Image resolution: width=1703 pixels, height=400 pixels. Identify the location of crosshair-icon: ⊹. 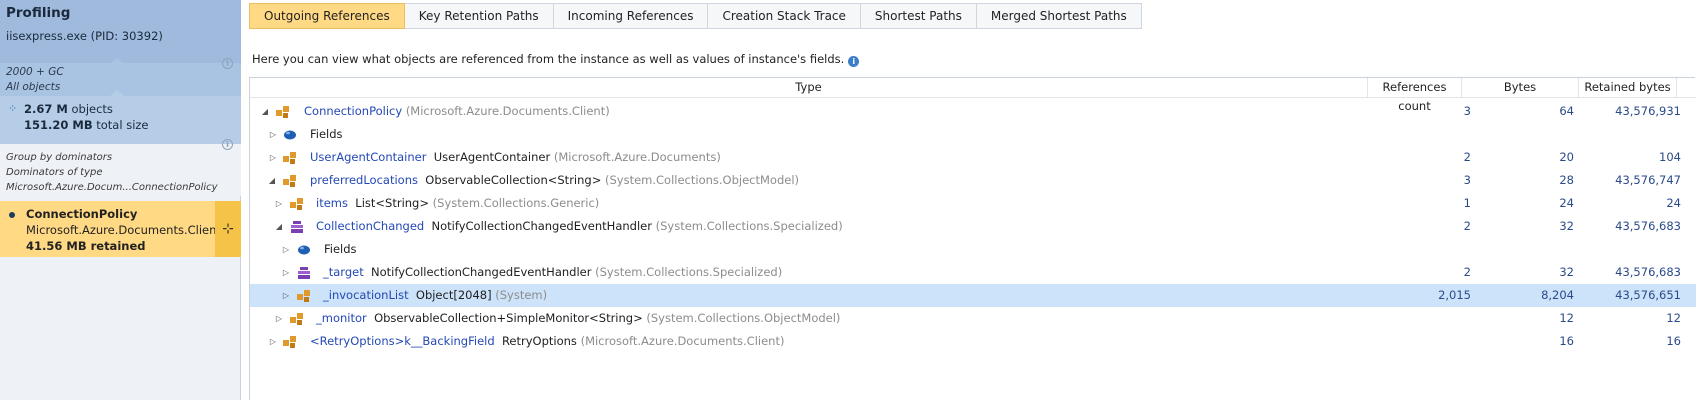
(228, 229).